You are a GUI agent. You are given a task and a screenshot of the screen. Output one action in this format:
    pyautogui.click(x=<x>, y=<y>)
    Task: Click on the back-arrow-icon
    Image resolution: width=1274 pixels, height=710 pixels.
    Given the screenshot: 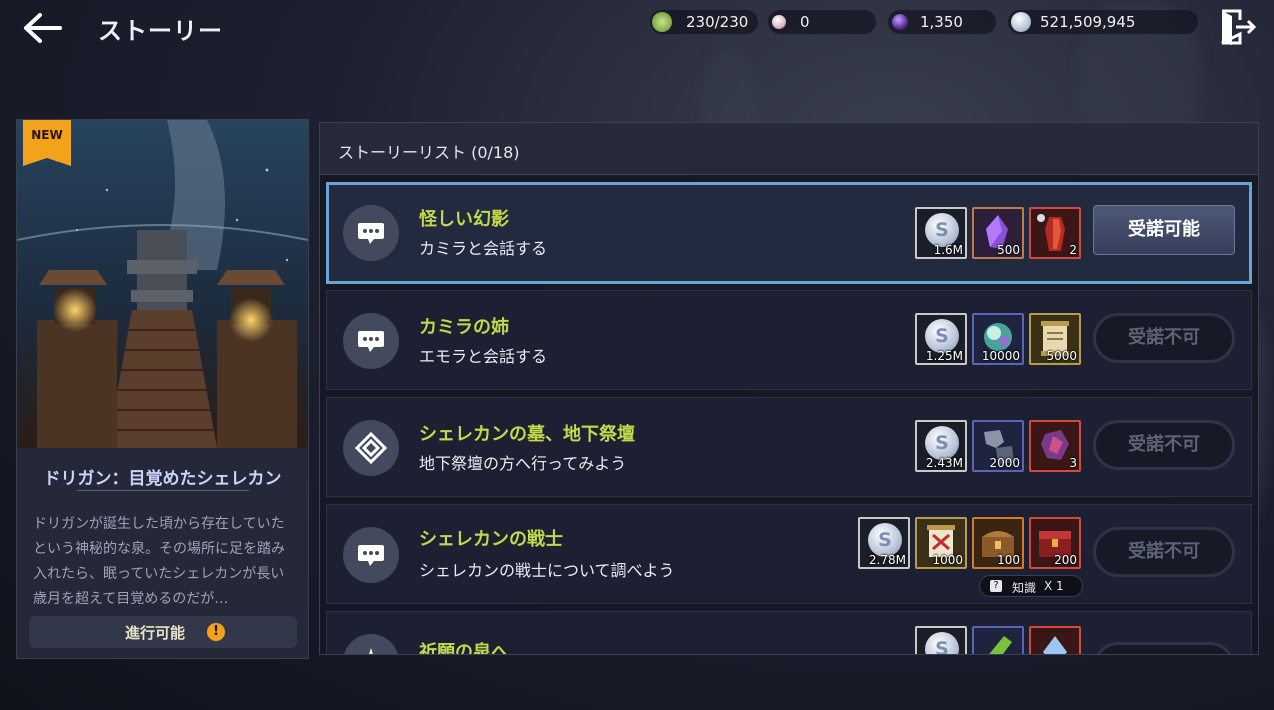 What is the action you would take?
    pyautogui.click(x=43, y=28)
    